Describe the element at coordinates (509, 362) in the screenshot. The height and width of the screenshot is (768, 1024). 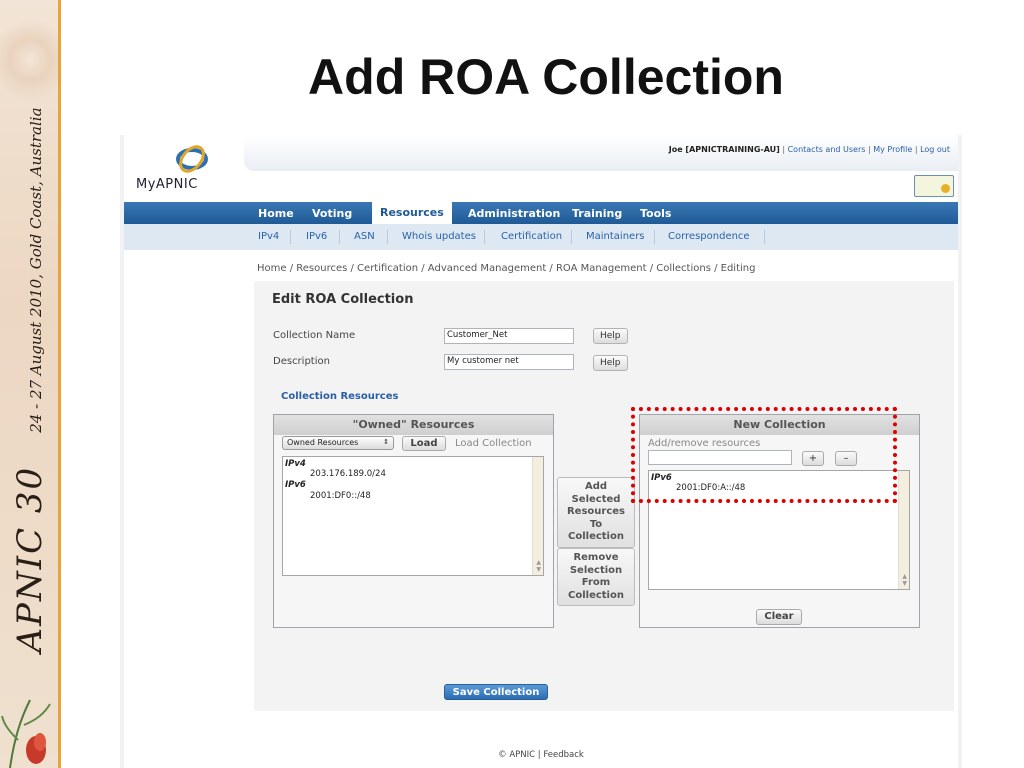
I see `description-field: My customer net` at that location.